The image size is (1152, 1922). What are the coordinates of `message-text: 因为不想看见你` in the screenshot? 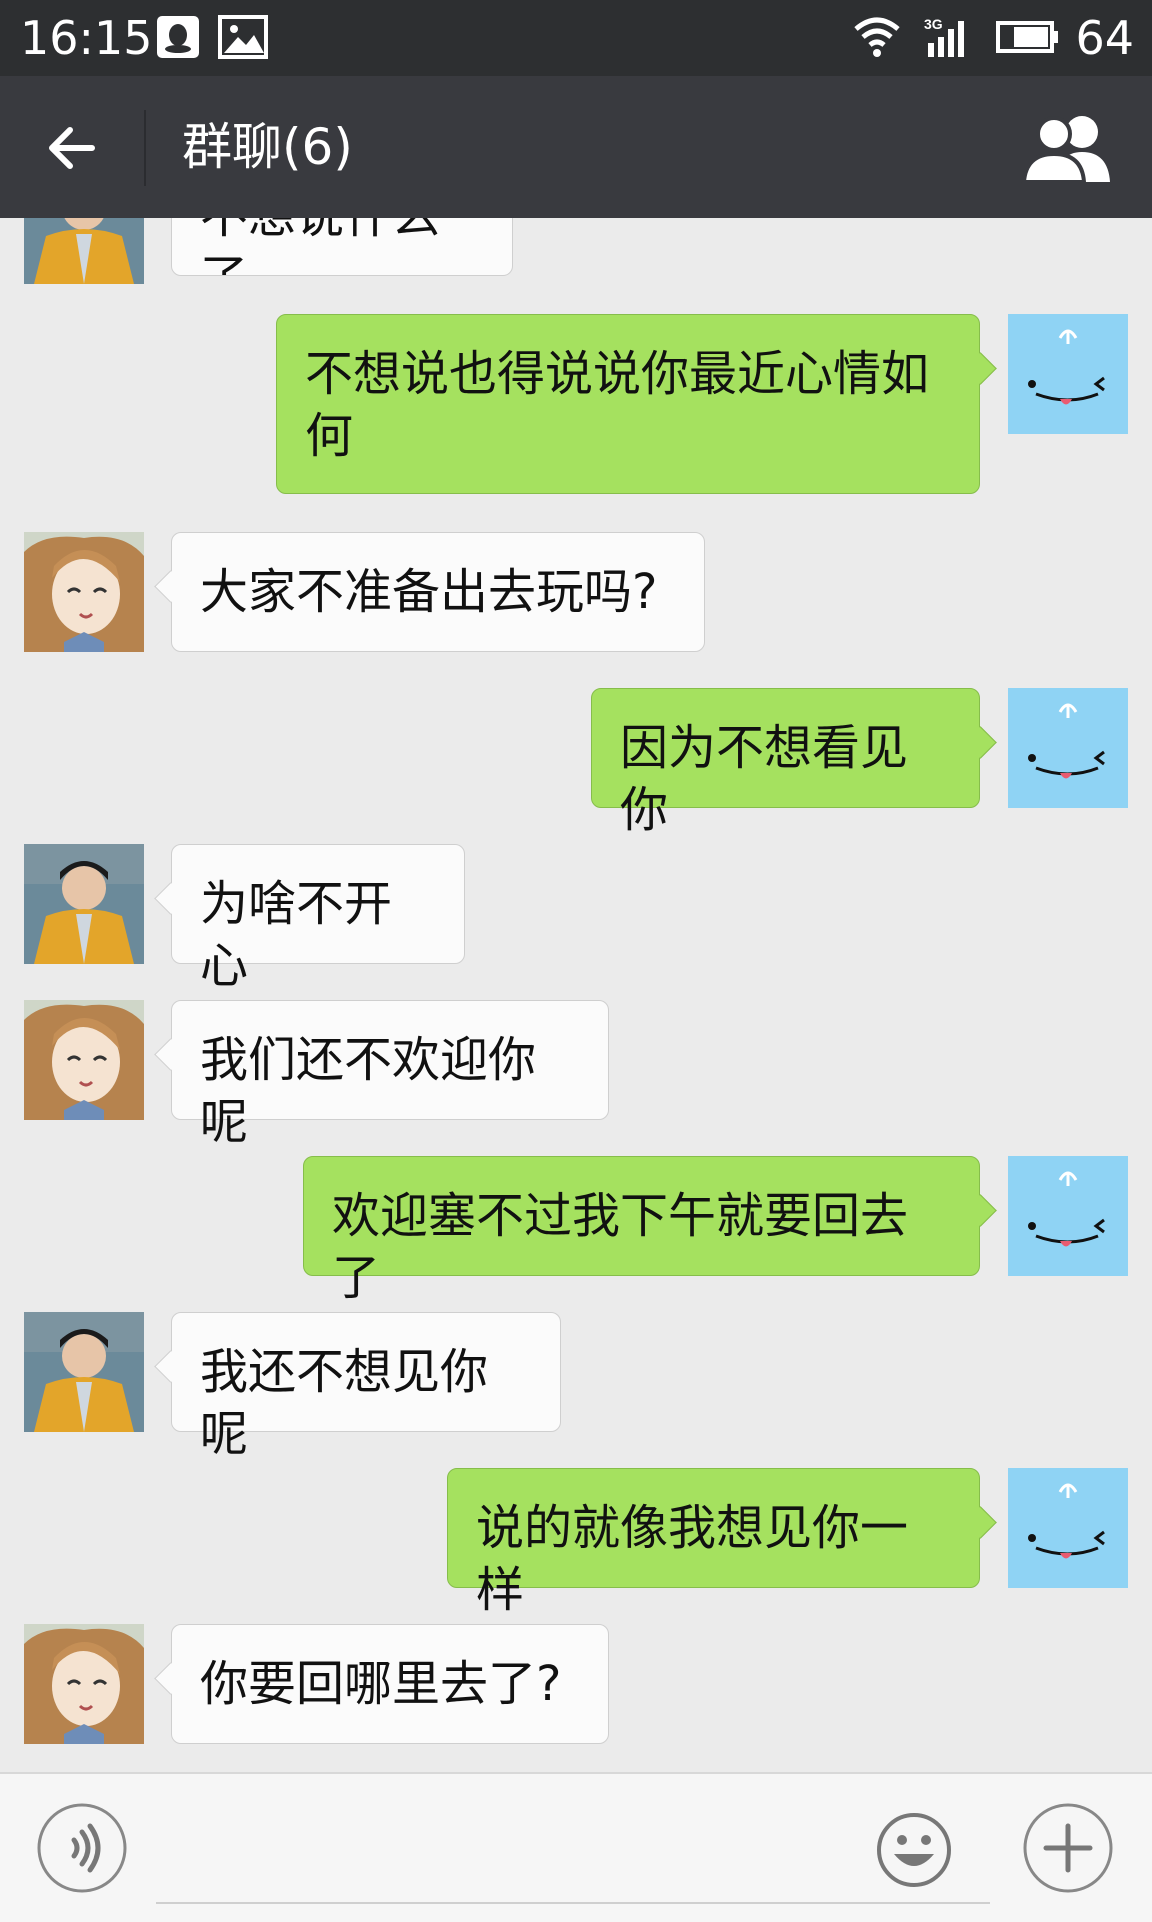 It's located at (764, 779).